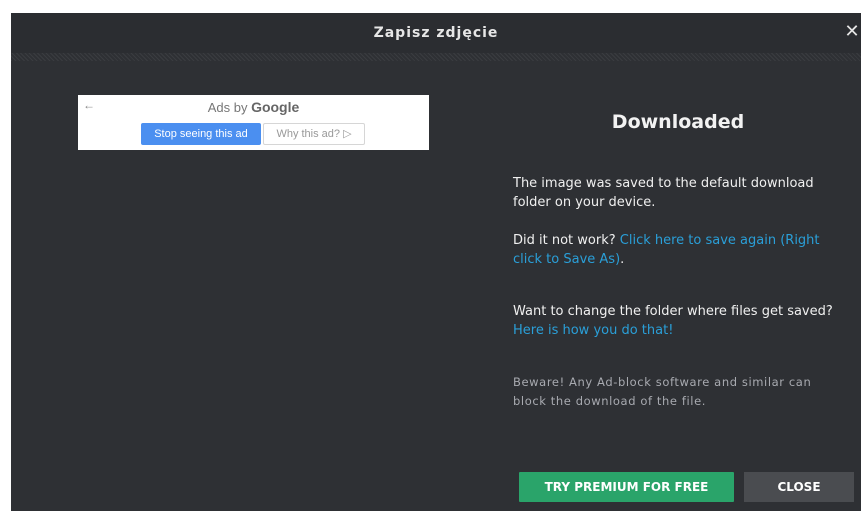  What do you see at coordinates (622, 259) in the screenshot?
I see `retry-suffix: .` at bounding box center [622, 259].